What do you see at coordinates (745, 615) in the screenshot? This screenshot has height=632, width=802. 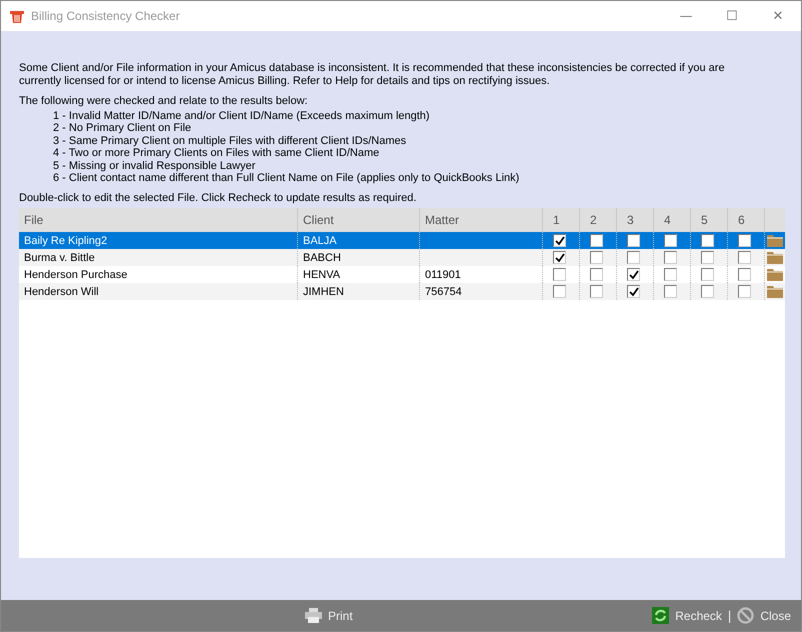 I see `prohibited-icon` at bounding box center [745, 615].